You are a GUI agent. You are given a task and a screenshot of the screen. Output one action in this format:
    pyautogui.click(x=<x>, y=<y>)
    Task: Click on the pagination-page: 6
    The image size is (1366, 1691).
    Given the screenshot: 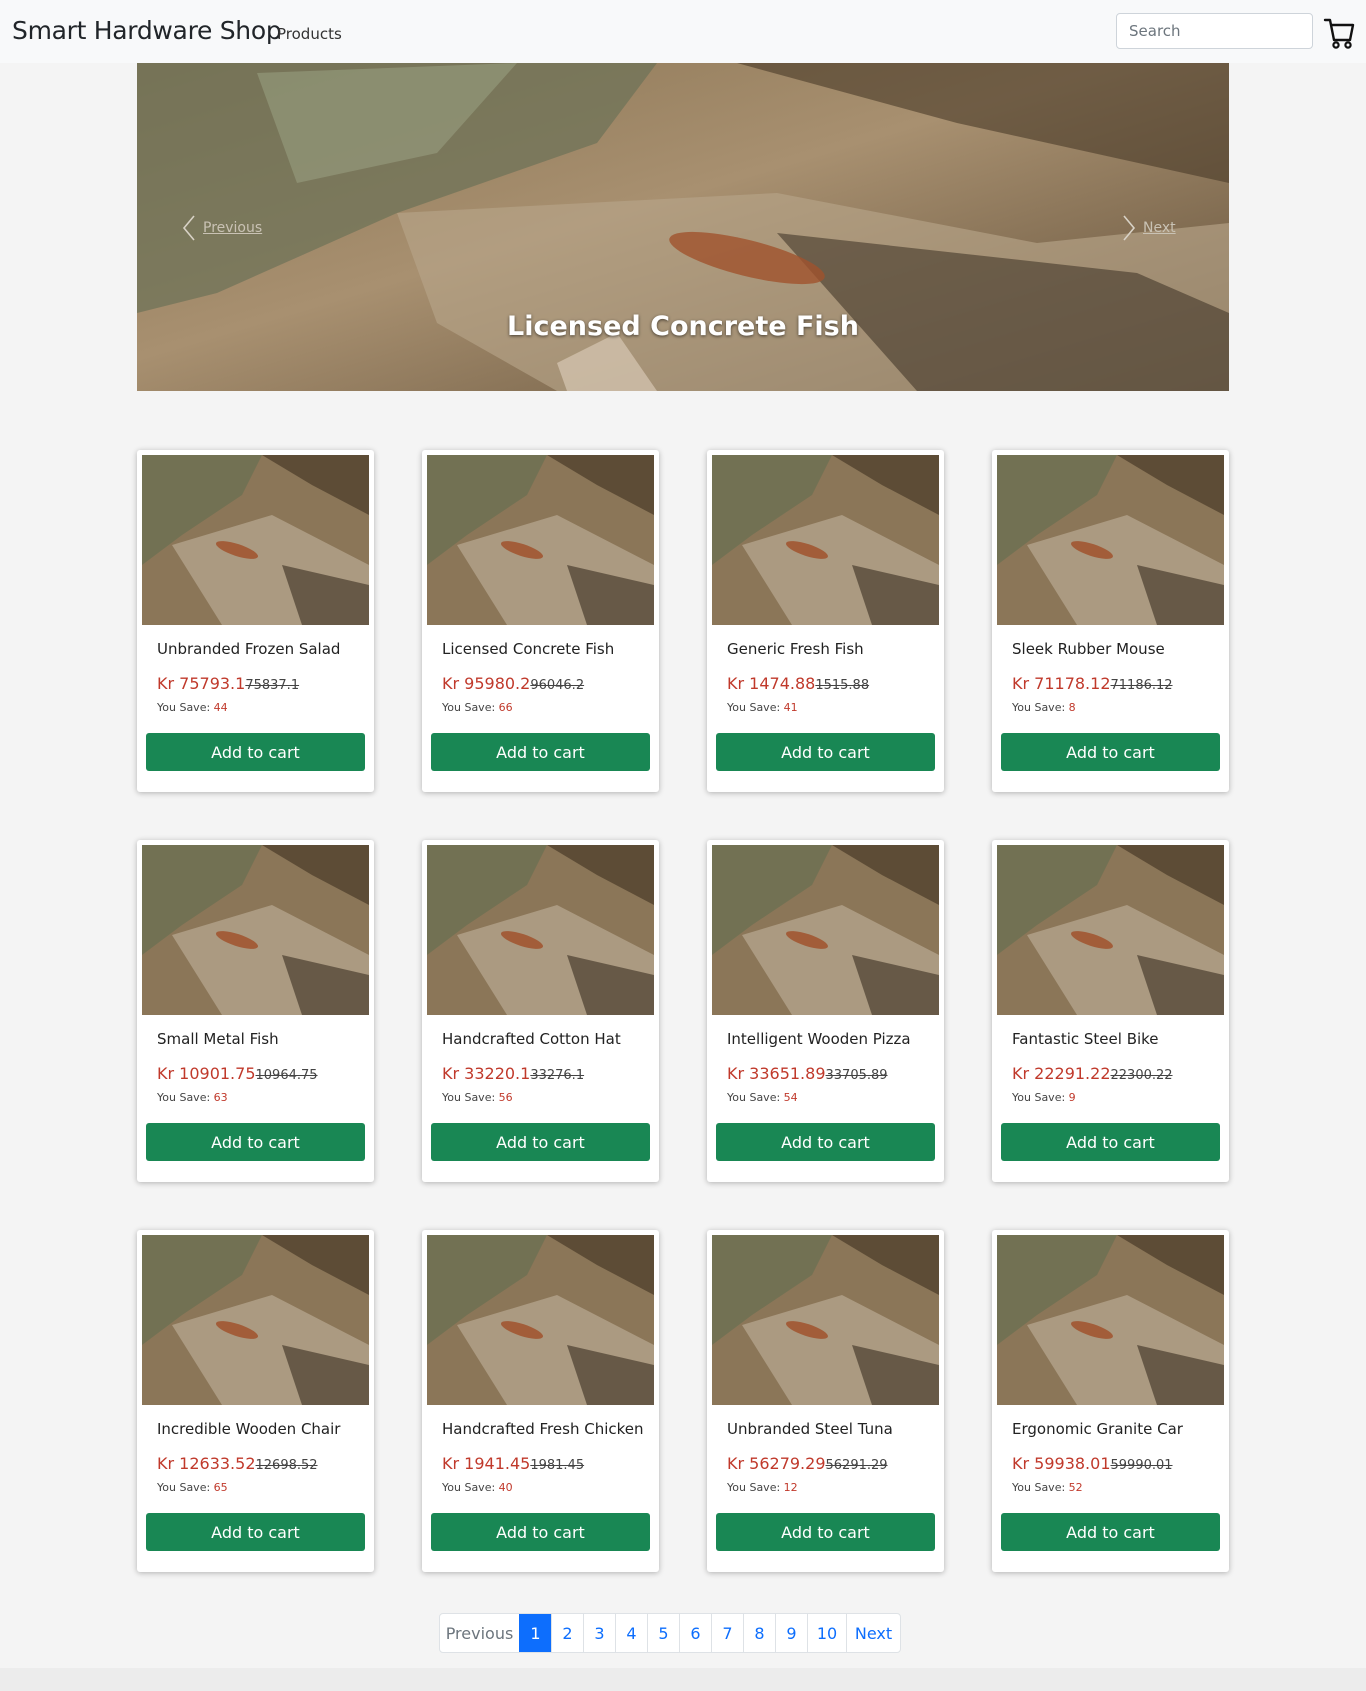 What is the action you would take?
    pyautogui.click(x=695, y=1633)
    